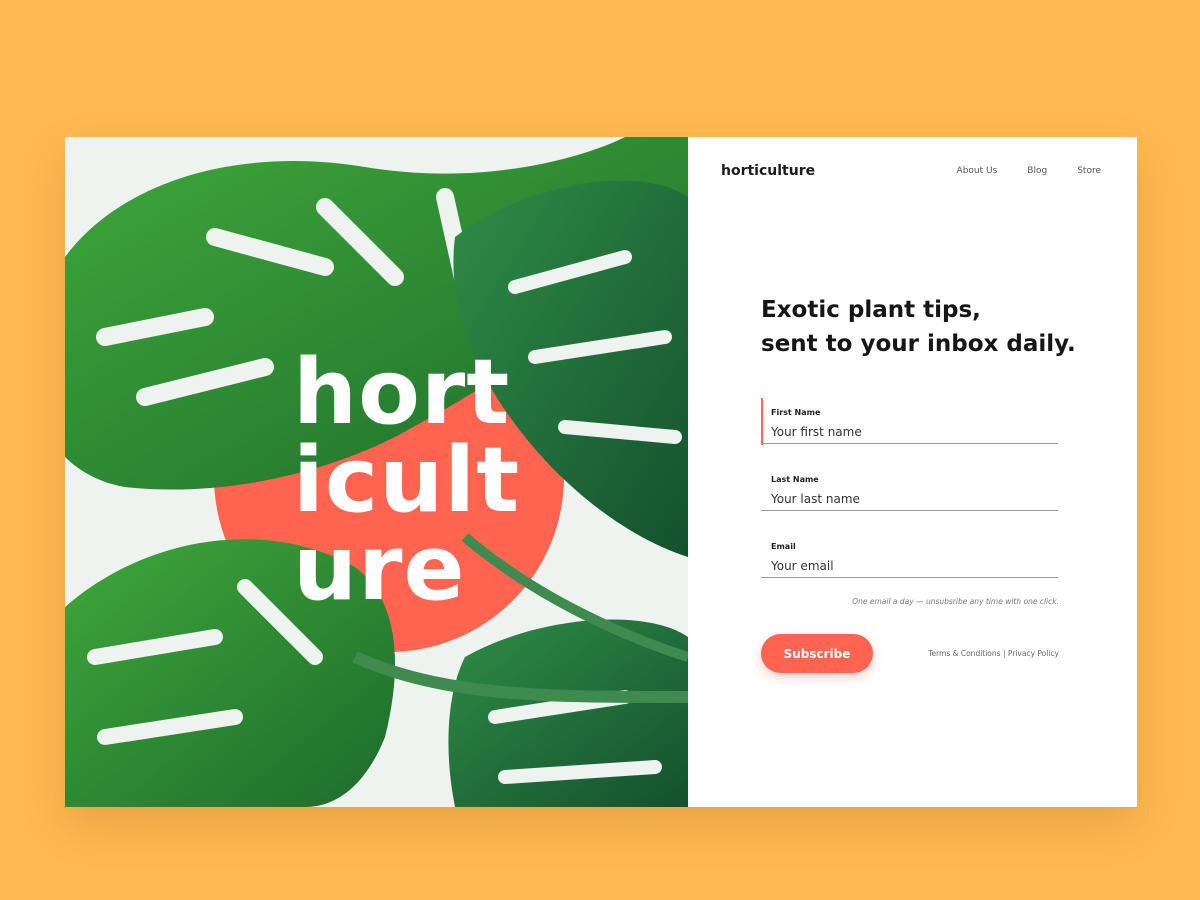 The width and height of the screenshot is (1200, 900). I want to click on first-name-input, so click(909, 433).